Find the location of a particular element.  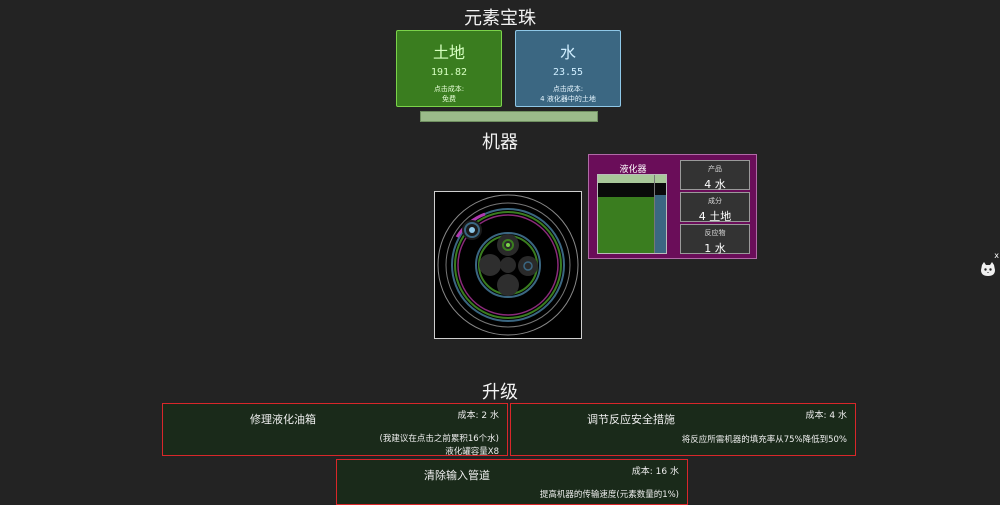

upgrade-name: 清除输入管道 is located at coordinates (457, 475).